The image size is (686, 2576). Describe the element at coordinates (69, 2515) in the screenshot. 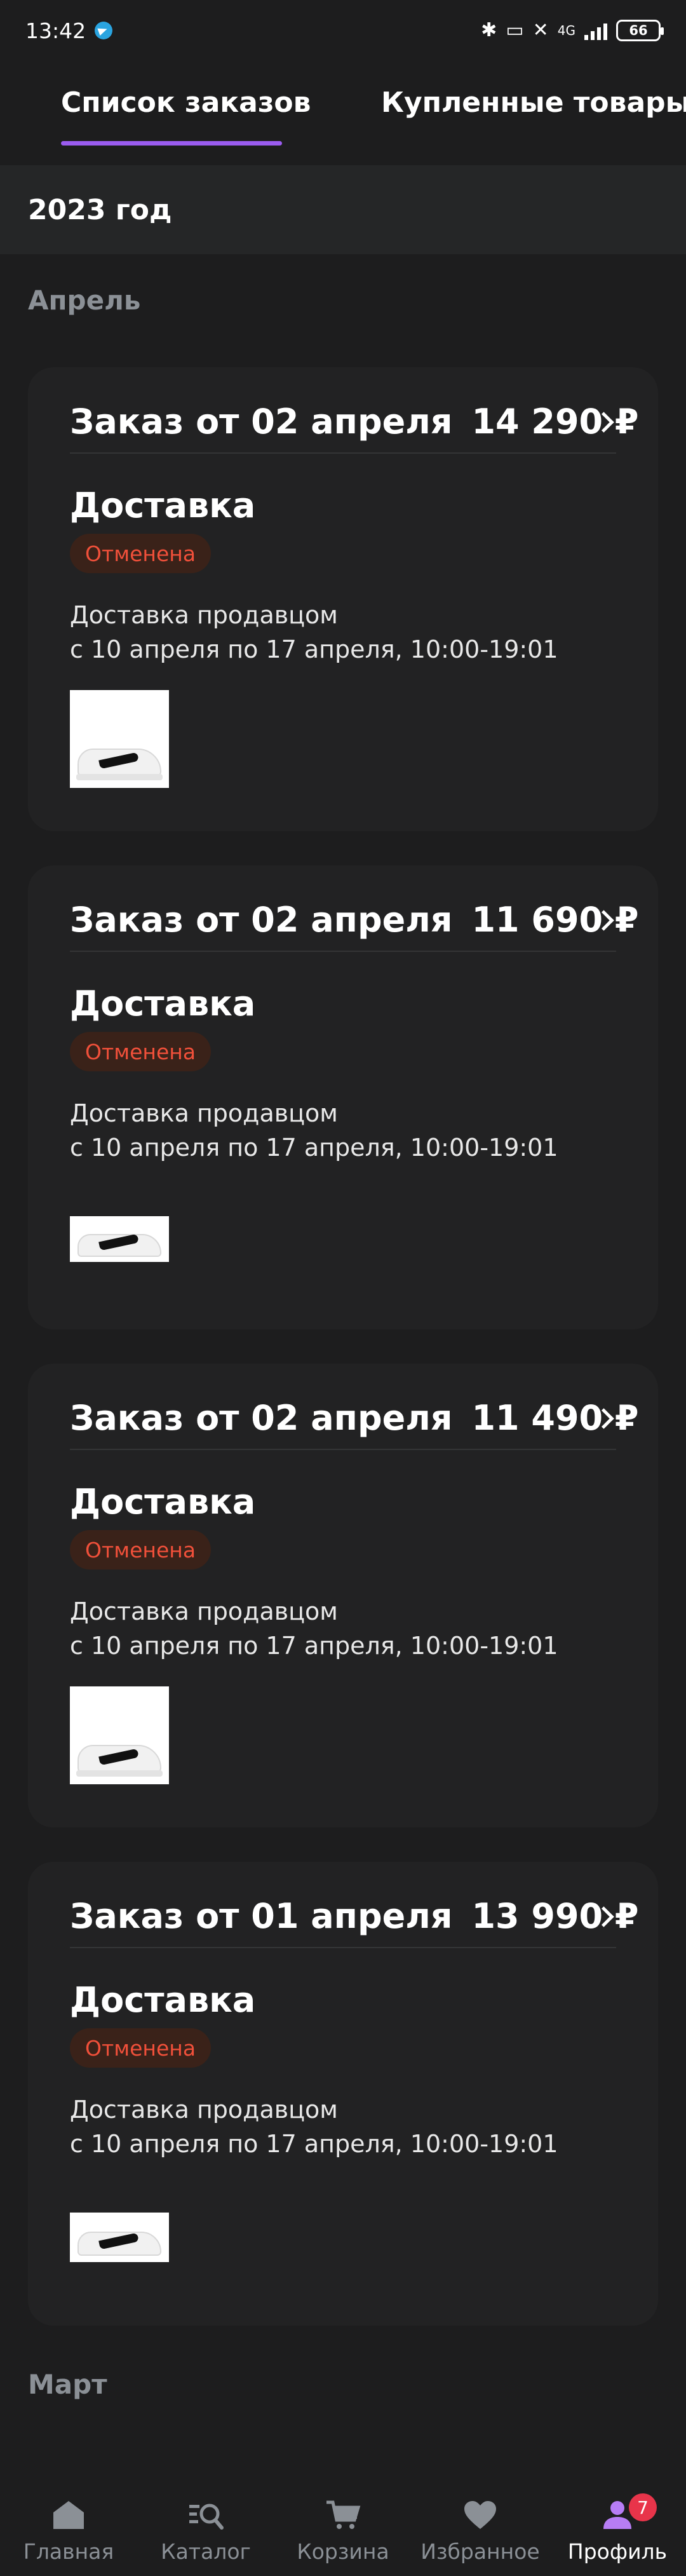

I see `home-icon` at that location.